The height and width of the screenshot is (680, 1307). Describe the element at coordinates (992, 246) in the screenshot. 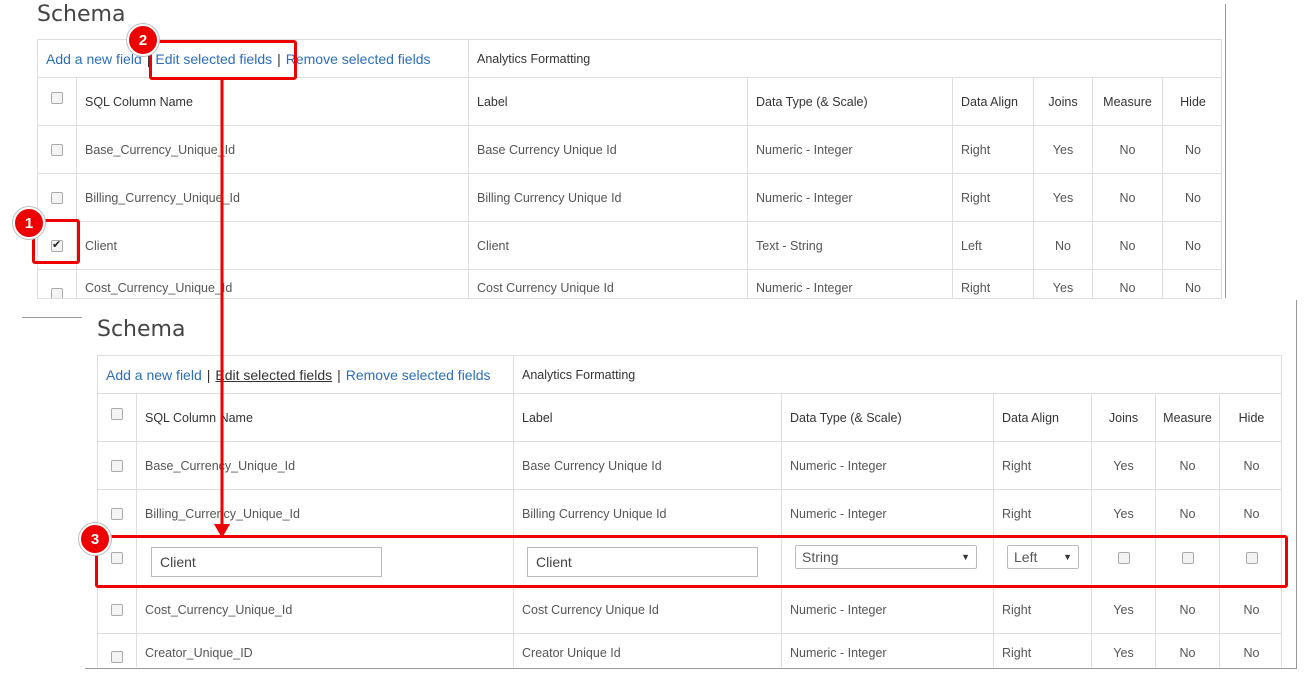

I see `align-cell: Left` at that location.